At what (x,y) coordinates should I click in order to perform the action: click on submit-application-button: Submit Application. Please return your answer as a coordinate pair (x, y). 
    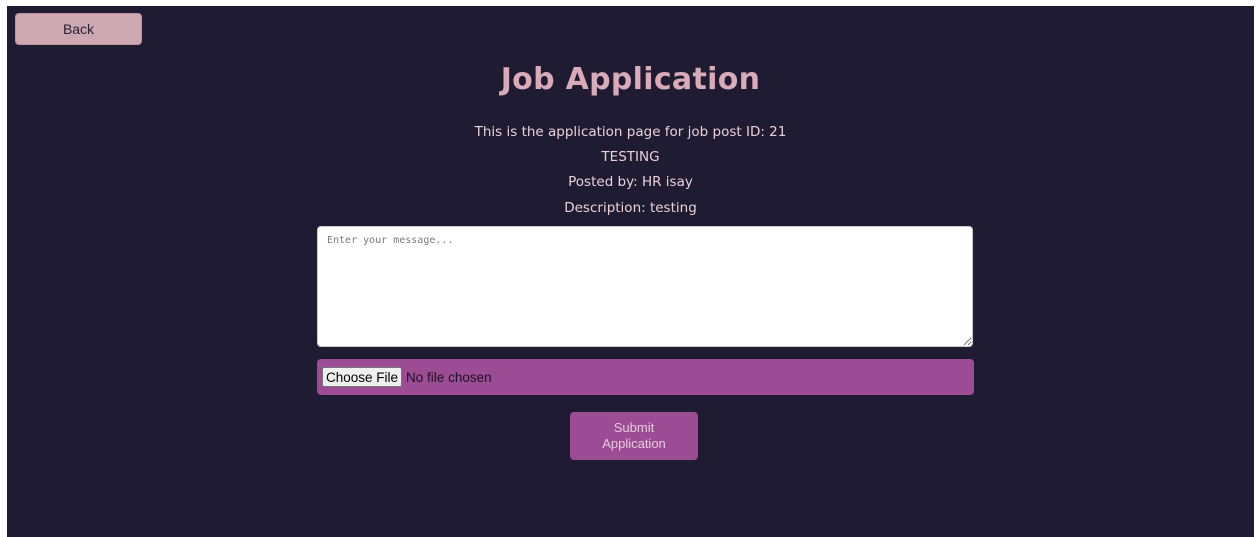
    Looking at the image, I should click on (634, 436).